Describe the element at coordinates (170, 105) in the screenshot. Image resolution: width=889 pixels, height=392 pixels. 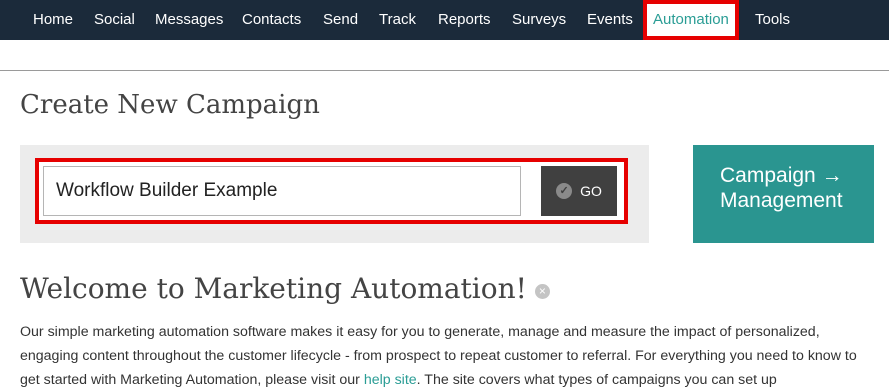
I see `page-title: Create New Campaign` at that location.